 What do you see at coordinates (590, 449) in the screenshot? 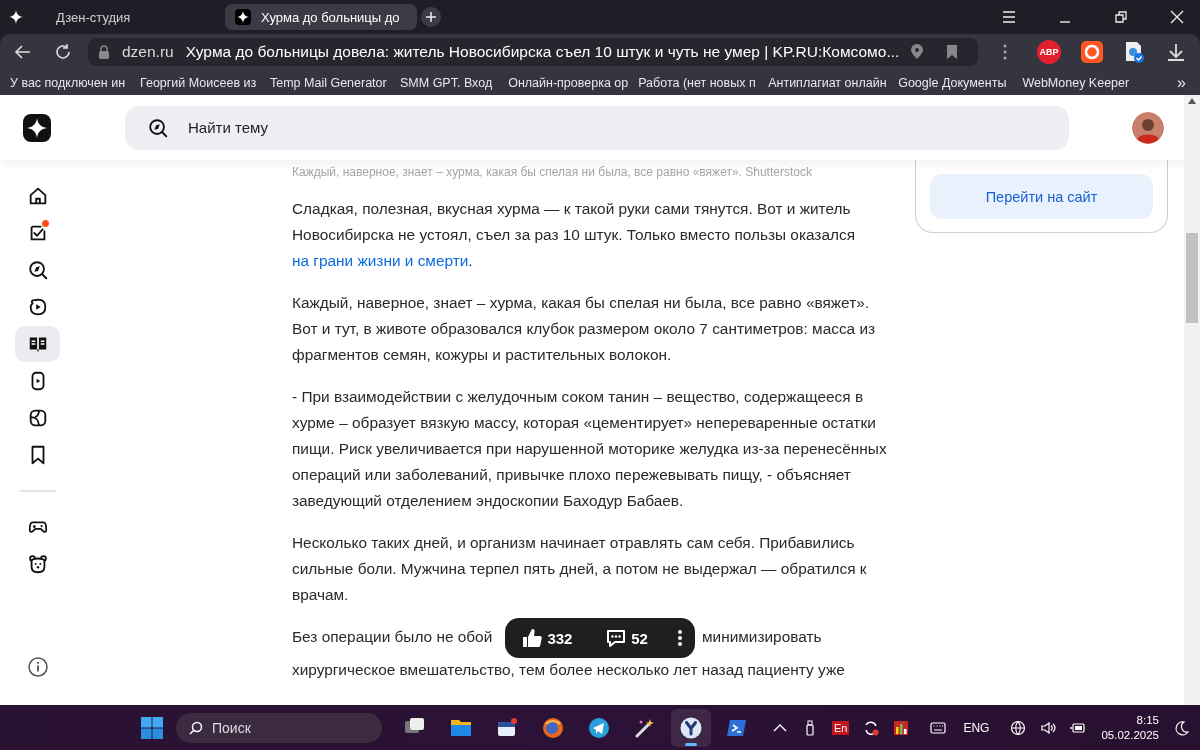
I see `article-paragraph: - При взаимодействии с желудочным соком танин – вещество, содержащееся в хурме – образует вязкую массу, которая «цементирует» непереваренные остатки пищи. Риск увеличивается при нарушенной моторике желудка из-за перенесённых операций или заболеваний, привычке плохо пережевывать пищу, - объясняет заведующий отделением эндоскопии Баходур Бабаев.` at bounding box center [590, 449].